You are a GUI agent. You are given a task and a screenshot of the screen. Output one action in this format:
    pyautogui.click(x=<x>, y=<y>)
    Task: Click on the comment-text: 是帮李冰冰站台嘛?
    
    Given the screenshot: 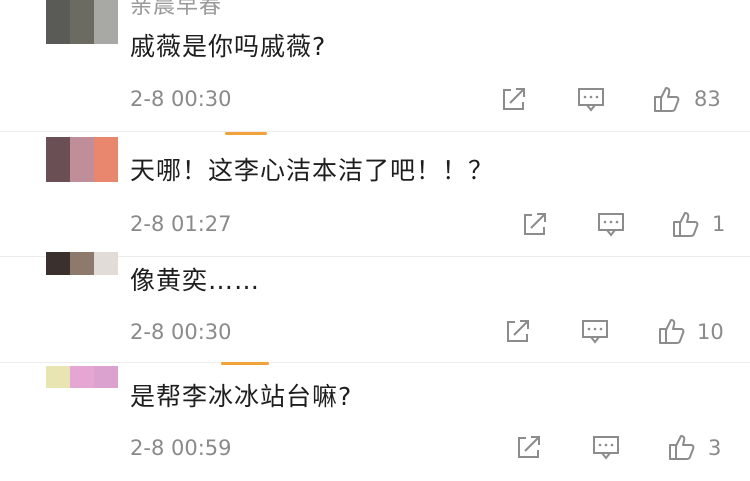 What is the action you would take?
    pyautogui.click(x=241, y=396)
    